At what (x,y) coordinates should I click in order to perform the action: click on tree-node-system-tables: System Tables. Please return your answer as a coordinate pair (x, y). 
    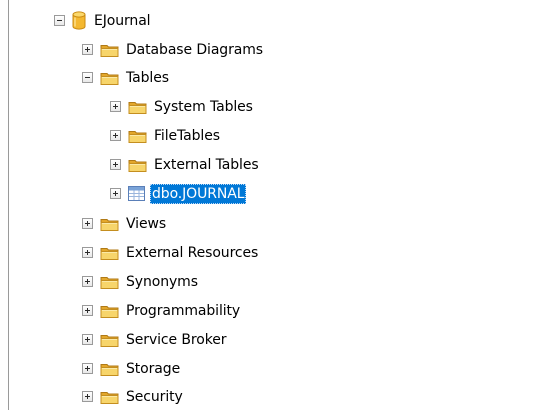
    Looking at the image, I should click on (182, 106).